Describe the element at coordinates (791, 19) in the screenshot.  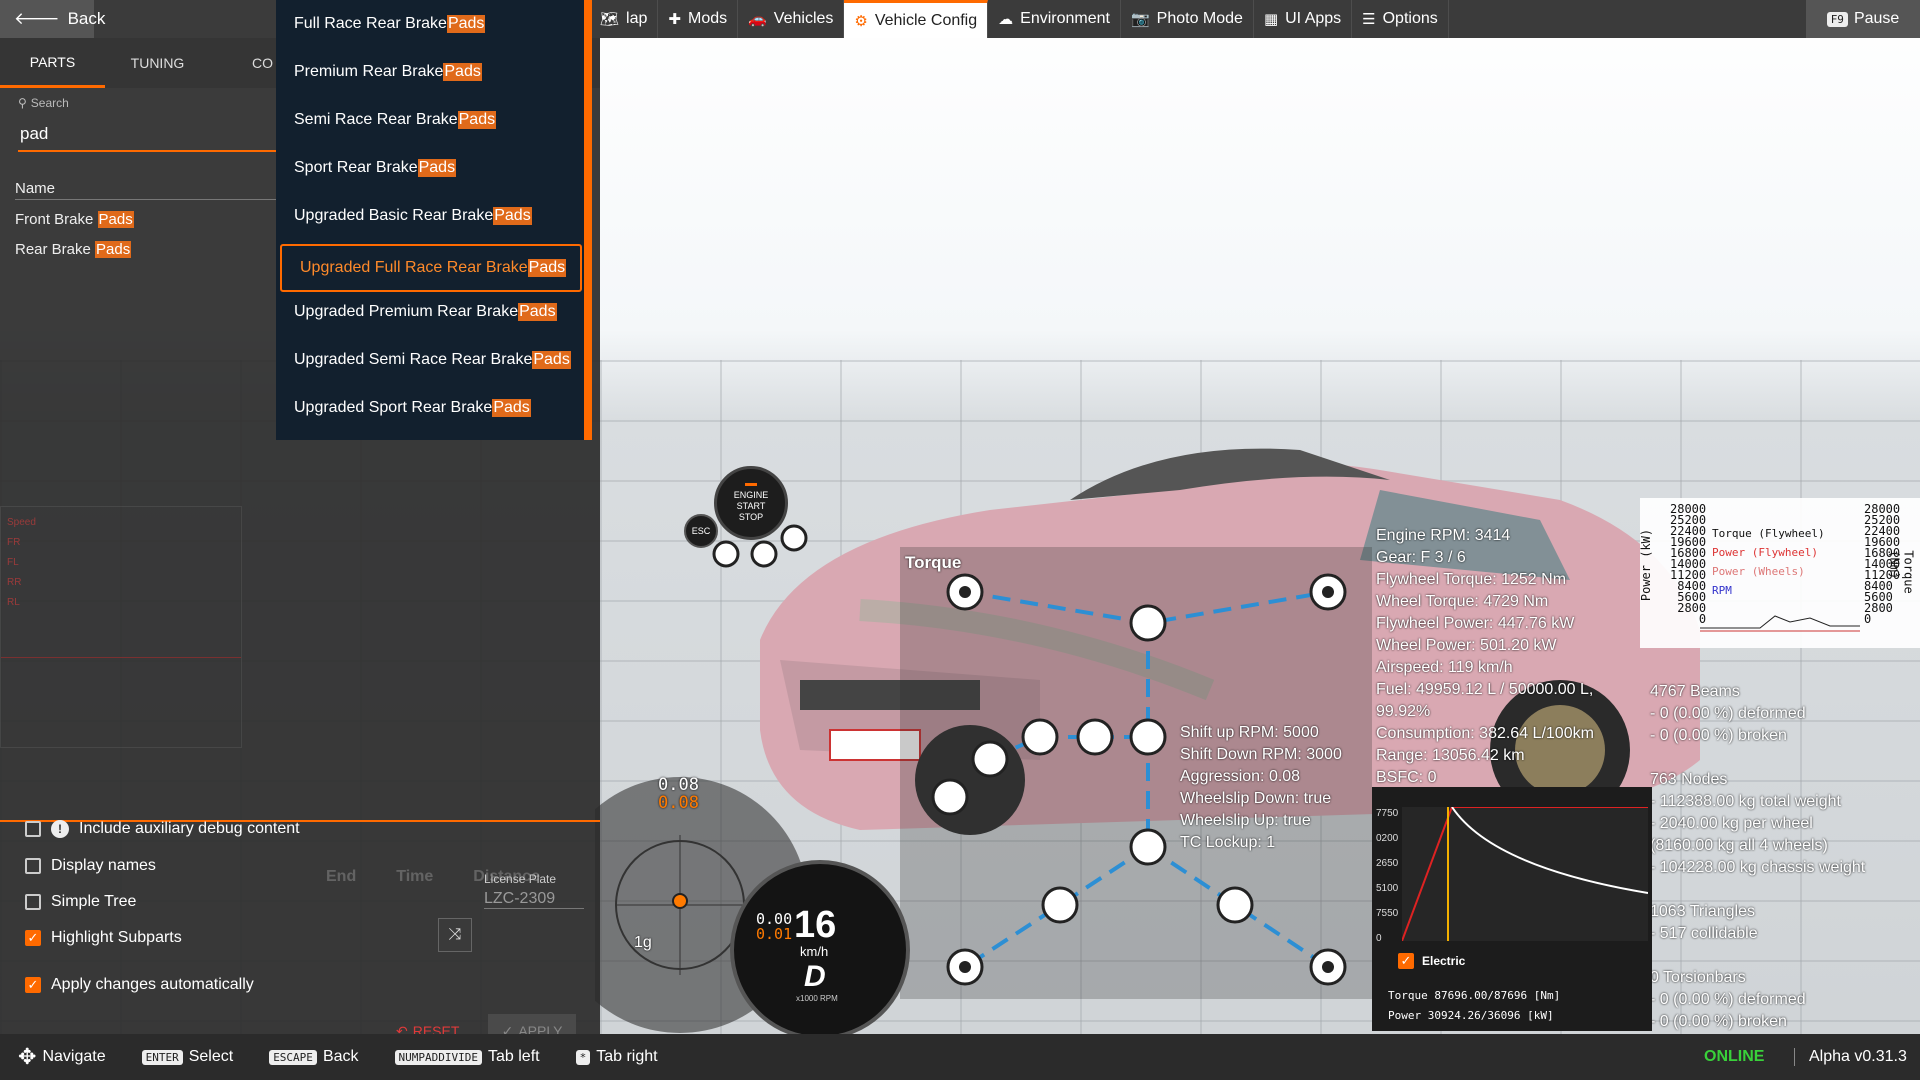
I see `nav-item-vehicles: 🚗 Vehicles` at that location.